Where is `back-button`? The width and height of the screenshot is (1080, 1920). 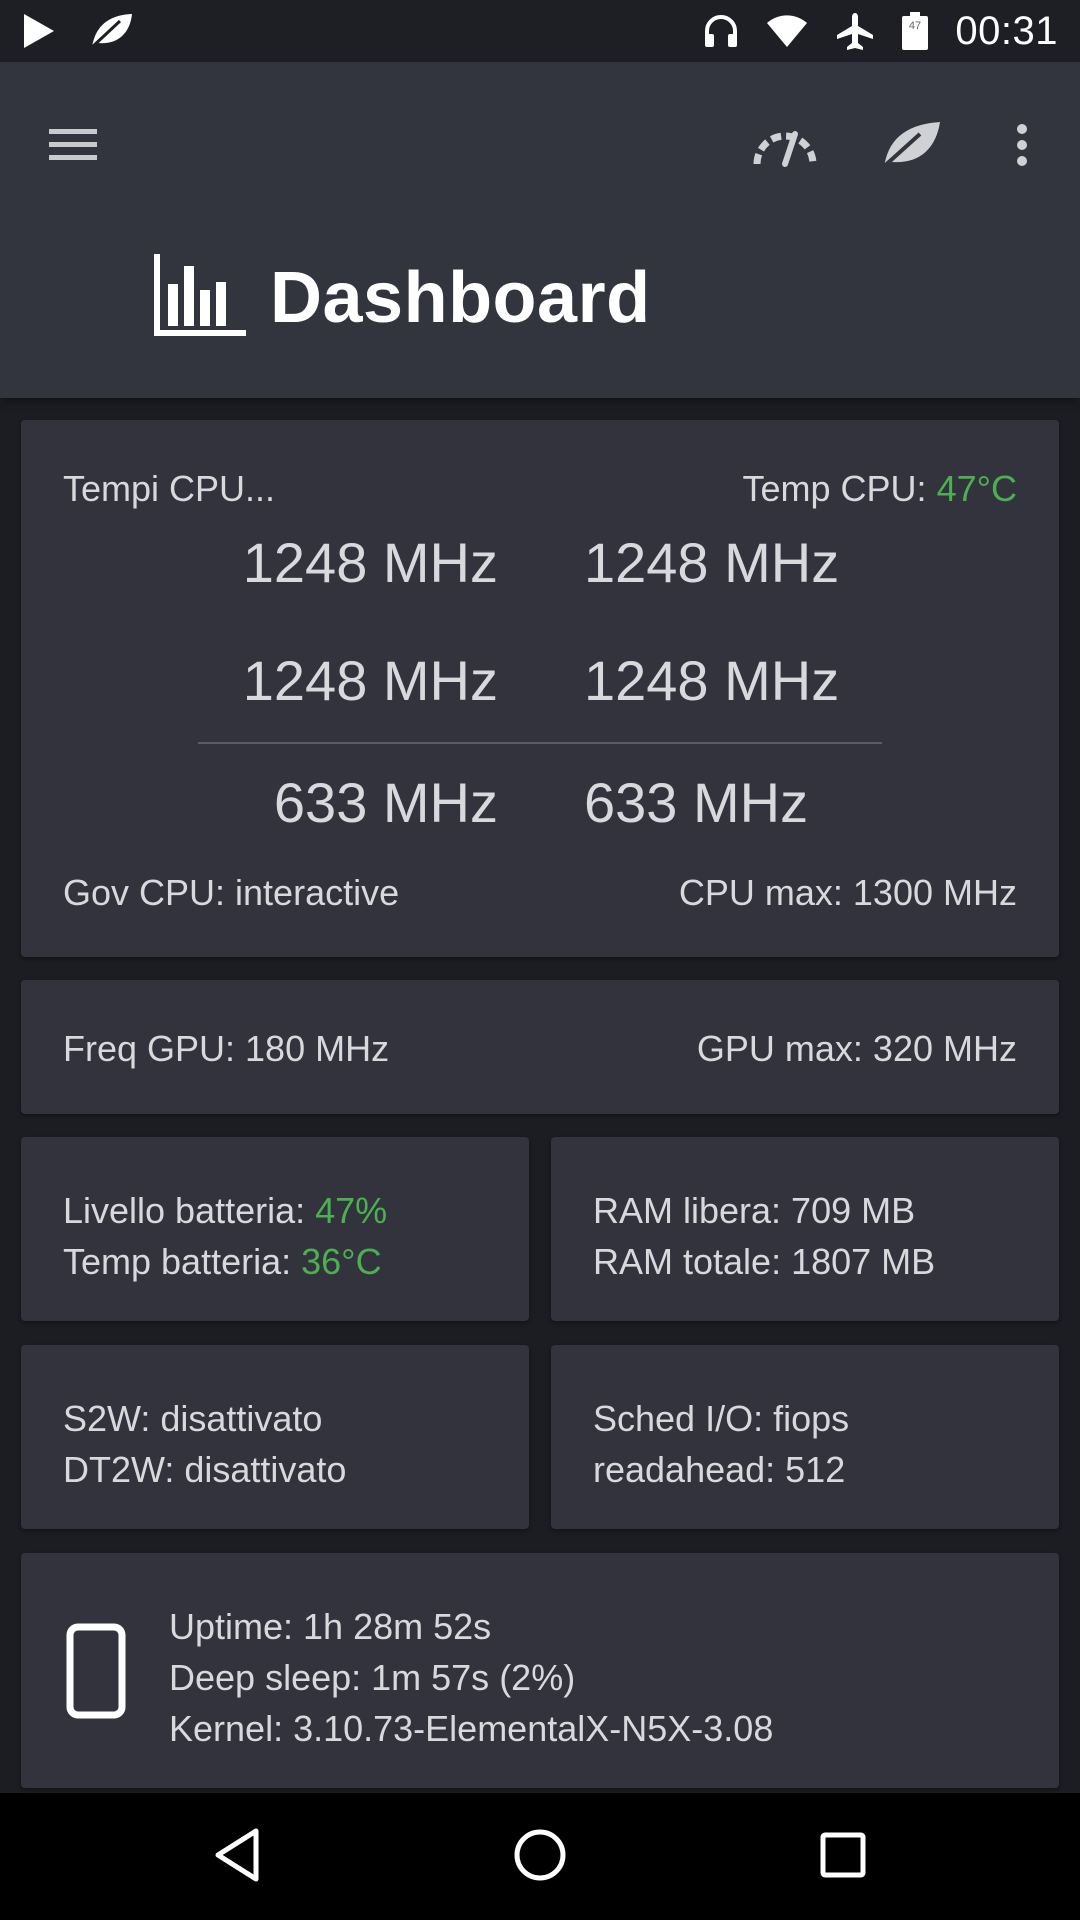
back-button is located at coordinates (237, 1857).